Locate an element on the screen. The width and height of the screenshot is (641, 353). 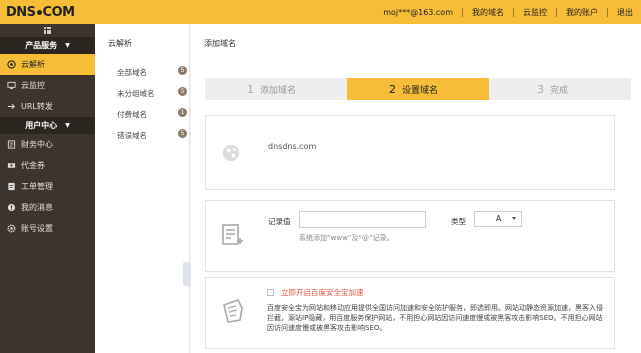
sidebar-item-label: 账号设置 is located at coordinates (37, 228).